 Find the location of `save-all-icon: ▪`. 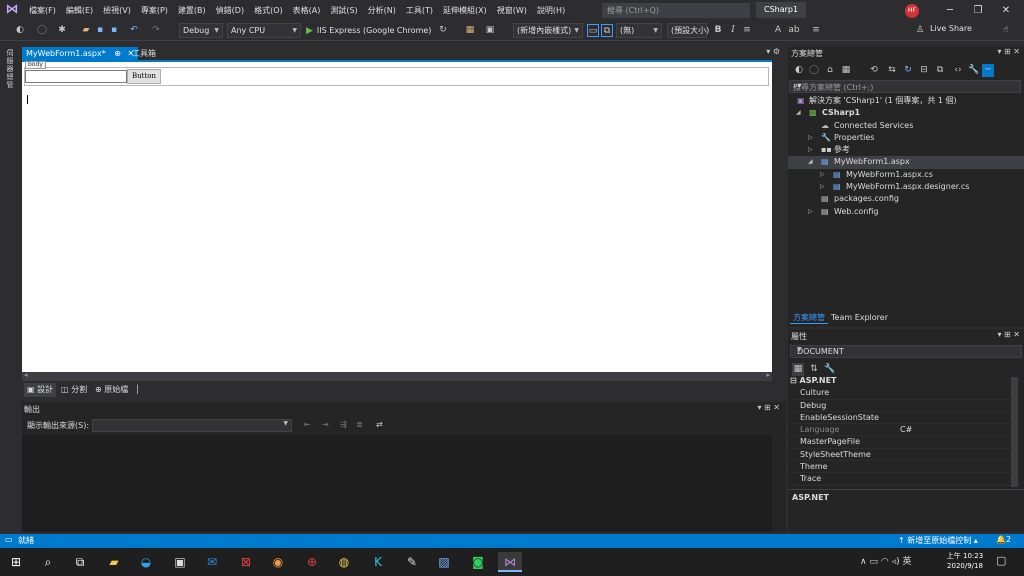

save-all-icon: ▪ is located at coordinates (114, 30).